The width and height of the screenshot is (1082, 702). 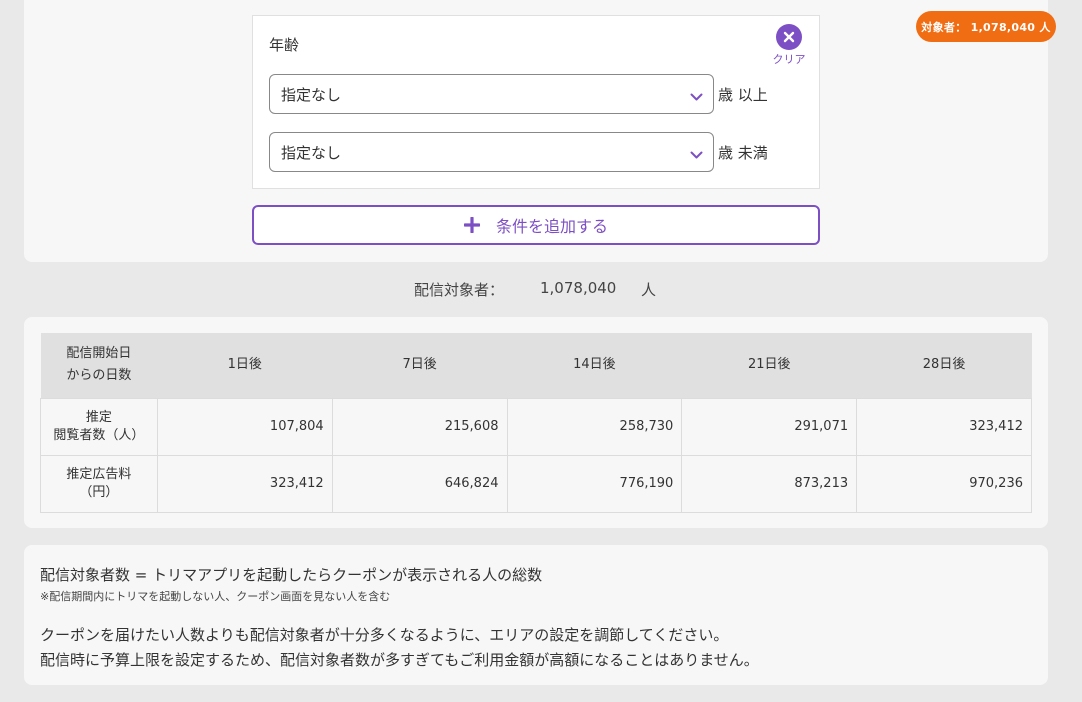 What do you see at coordinates (594, 483) in the screenshot?
I see `table-cell: 776,190` at bounding box center [594, 483].